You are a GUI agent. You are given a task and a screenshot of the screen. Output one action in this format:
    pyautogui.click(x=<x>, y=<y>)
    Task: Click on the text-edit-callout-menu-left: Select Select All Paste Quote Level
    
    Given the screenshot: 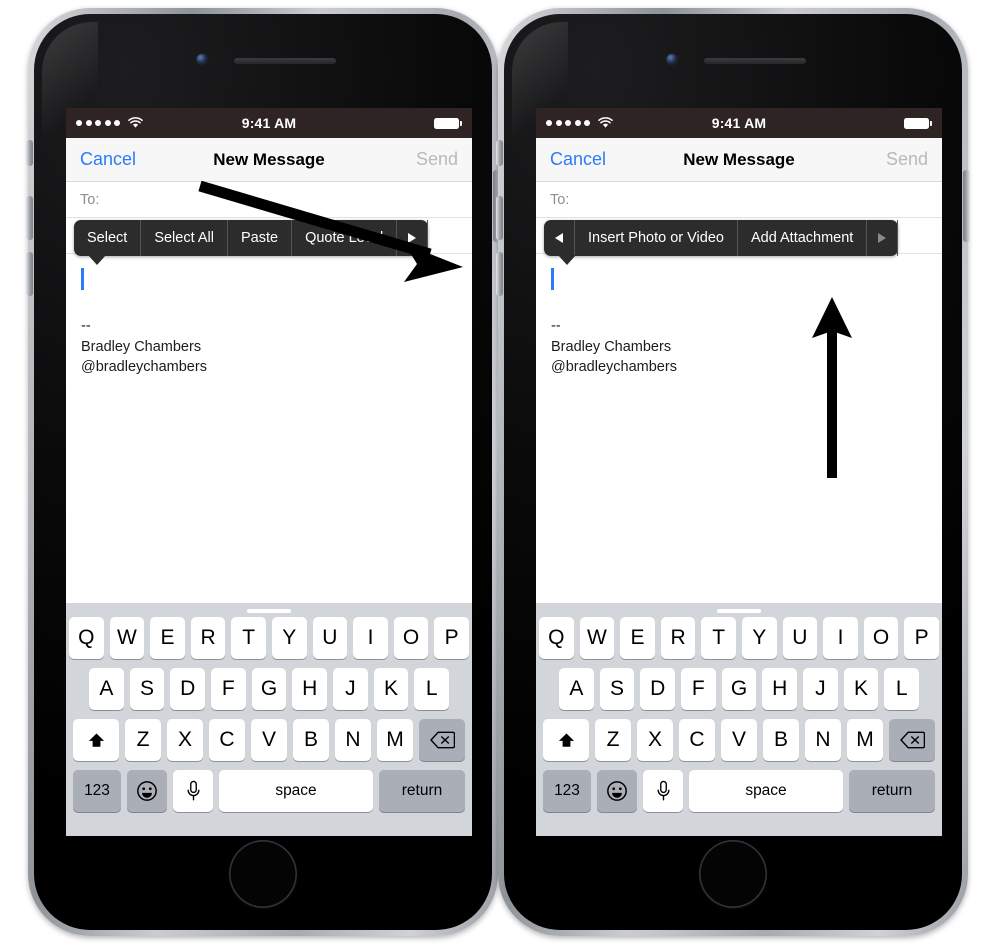 What is the action you would take?
    pyautogui.click(x=251, y=242)
    